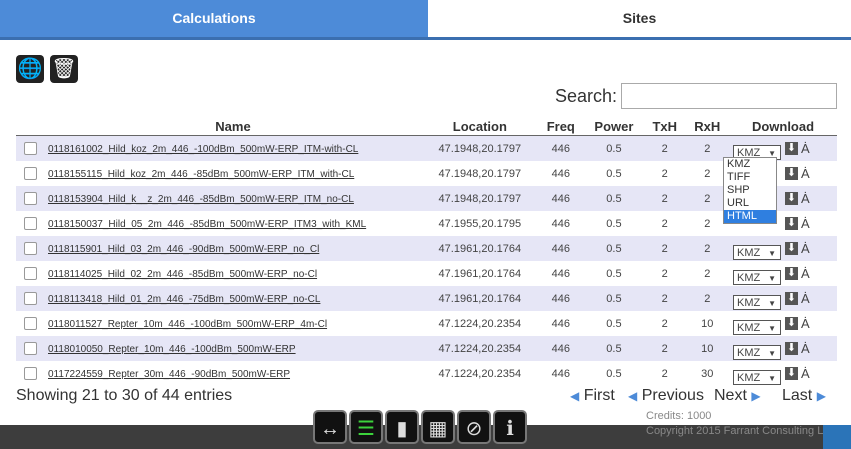  I want to click on pager-last: Last ▶, so click(804, 396).